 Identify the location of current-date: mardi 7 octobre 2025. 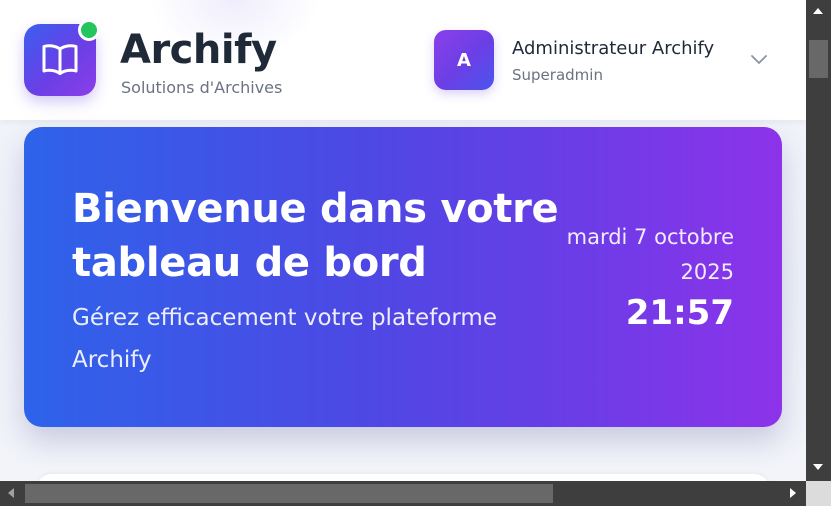
(650, 254).